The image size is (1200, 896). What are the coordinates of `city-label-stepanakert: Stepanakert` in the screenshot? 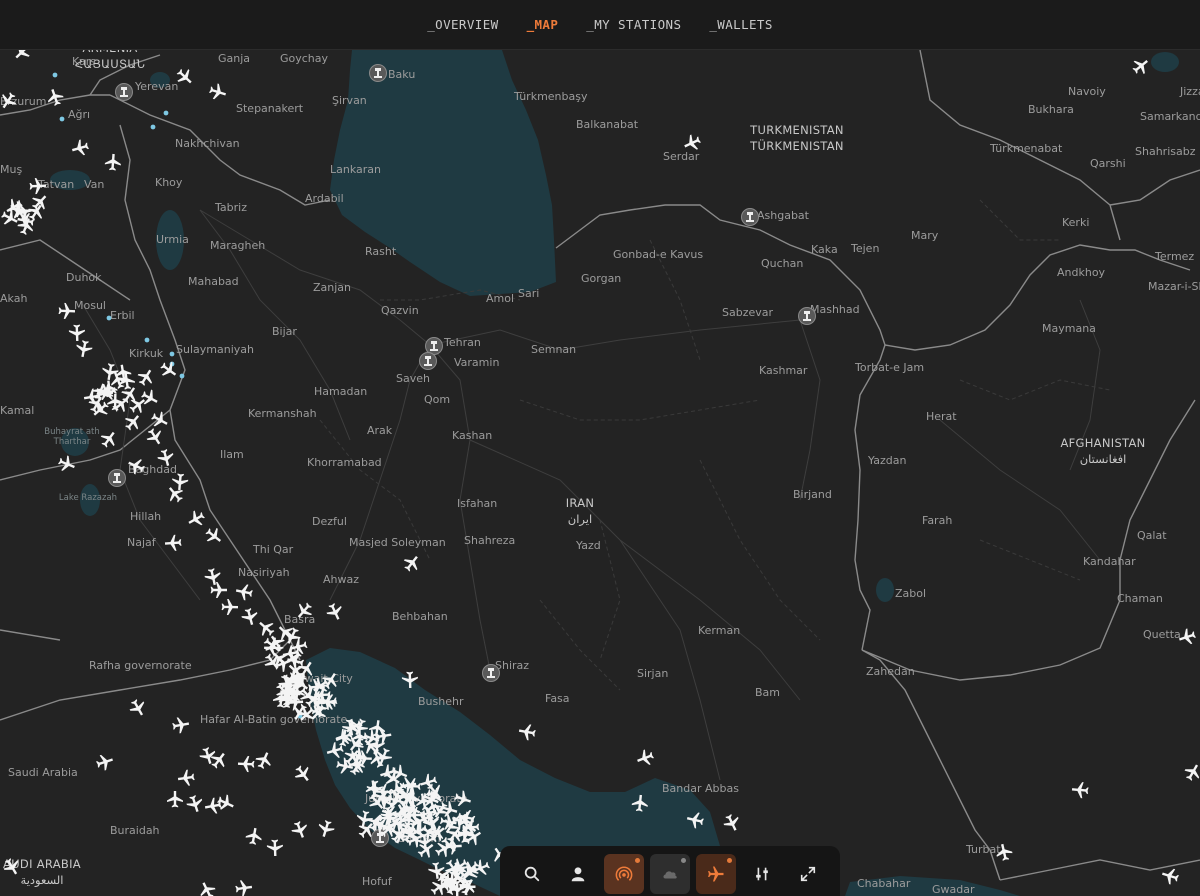 It's located at (270, 108).